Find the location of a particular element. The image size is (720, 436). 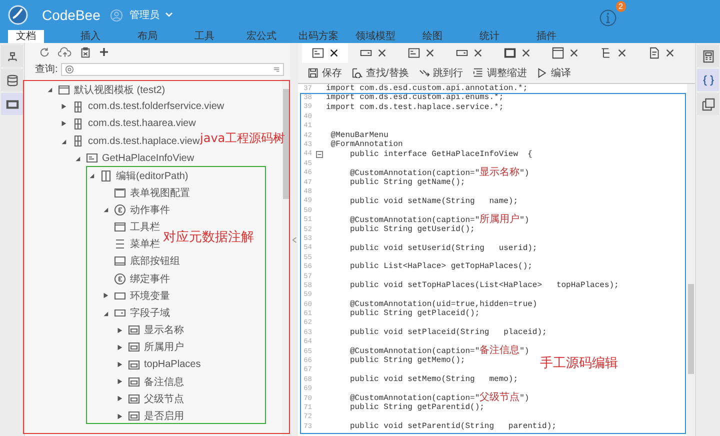

tree-item: com.ds.test.haplace.view is located at coordinates (144, 141).